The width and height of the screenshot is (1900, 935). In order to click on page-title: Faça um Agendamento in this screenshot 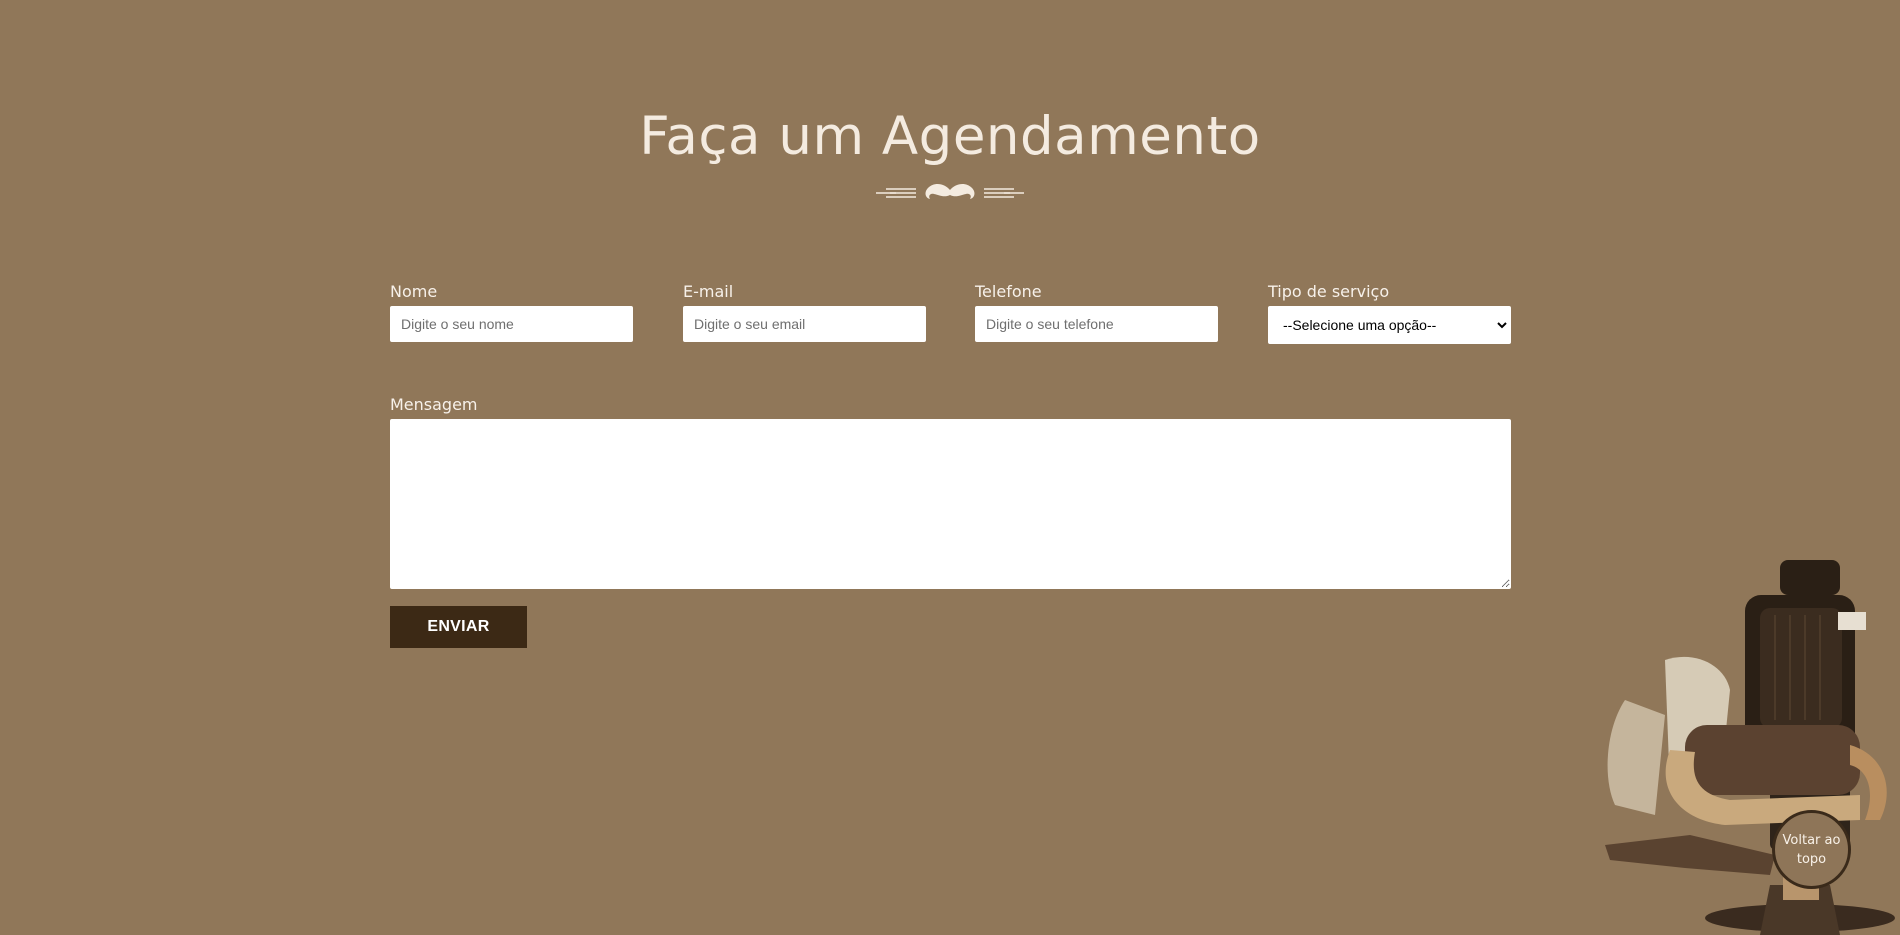, I will do `click(950, 136)`.